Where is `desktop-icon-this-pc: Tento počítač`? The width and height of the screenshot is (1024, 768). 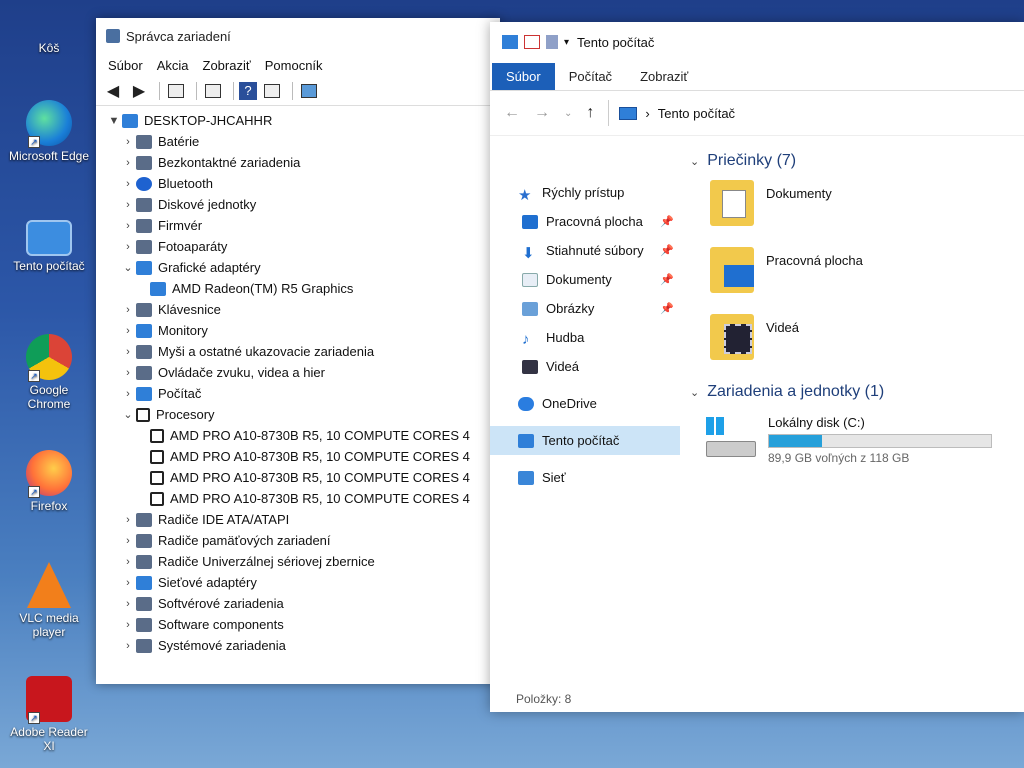 desktop-icon-this-pc: Tento počítač is located at coordinates (49, 246).